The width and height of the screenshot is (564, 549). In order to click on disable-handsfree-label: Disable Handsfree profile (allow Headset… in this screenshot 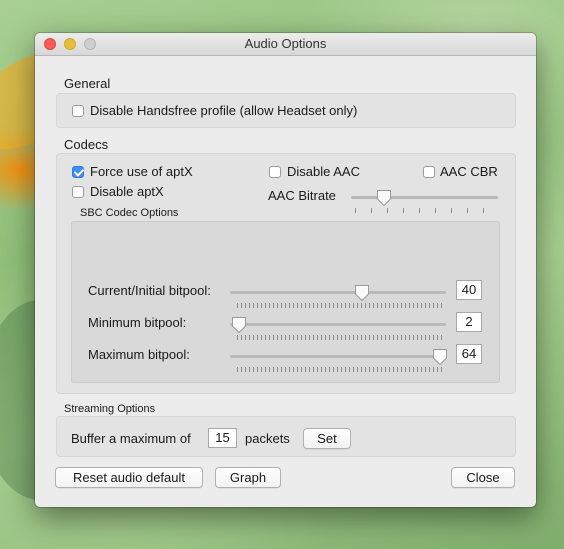, I will do `click(223, 110)`.